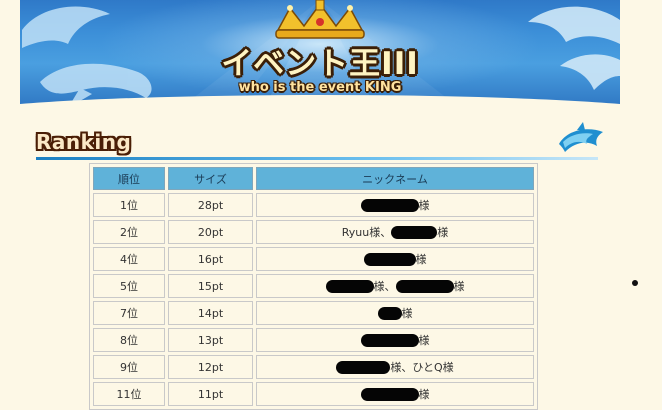 The height and width of the screenshot is (410, 662). What do you see at coordinates (210, 313) in the screenshot?
I see `size-cell: 14pt` at bounding box center [210, 313].